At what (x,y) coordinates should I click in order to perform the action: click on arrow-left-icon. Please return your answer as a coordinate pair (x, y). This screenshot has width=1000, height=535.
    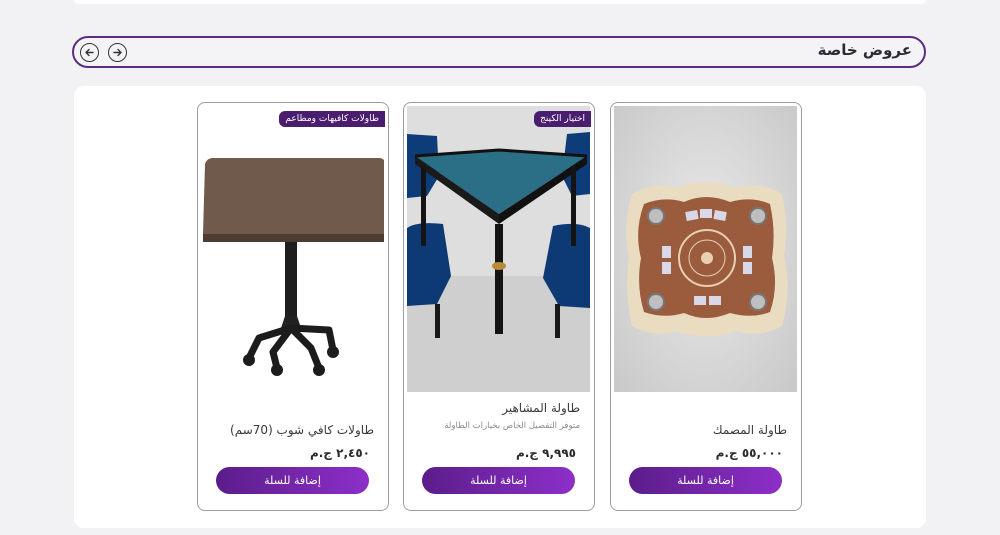
    Looking at the image, I should click on (89, 52).